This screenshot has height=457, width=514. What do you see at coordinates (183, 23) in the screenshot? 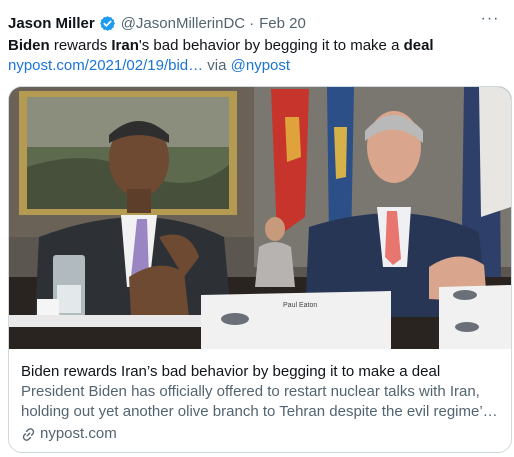
I see `author-handle: @JasonMillerinDC` at bounding box center [183, 23].